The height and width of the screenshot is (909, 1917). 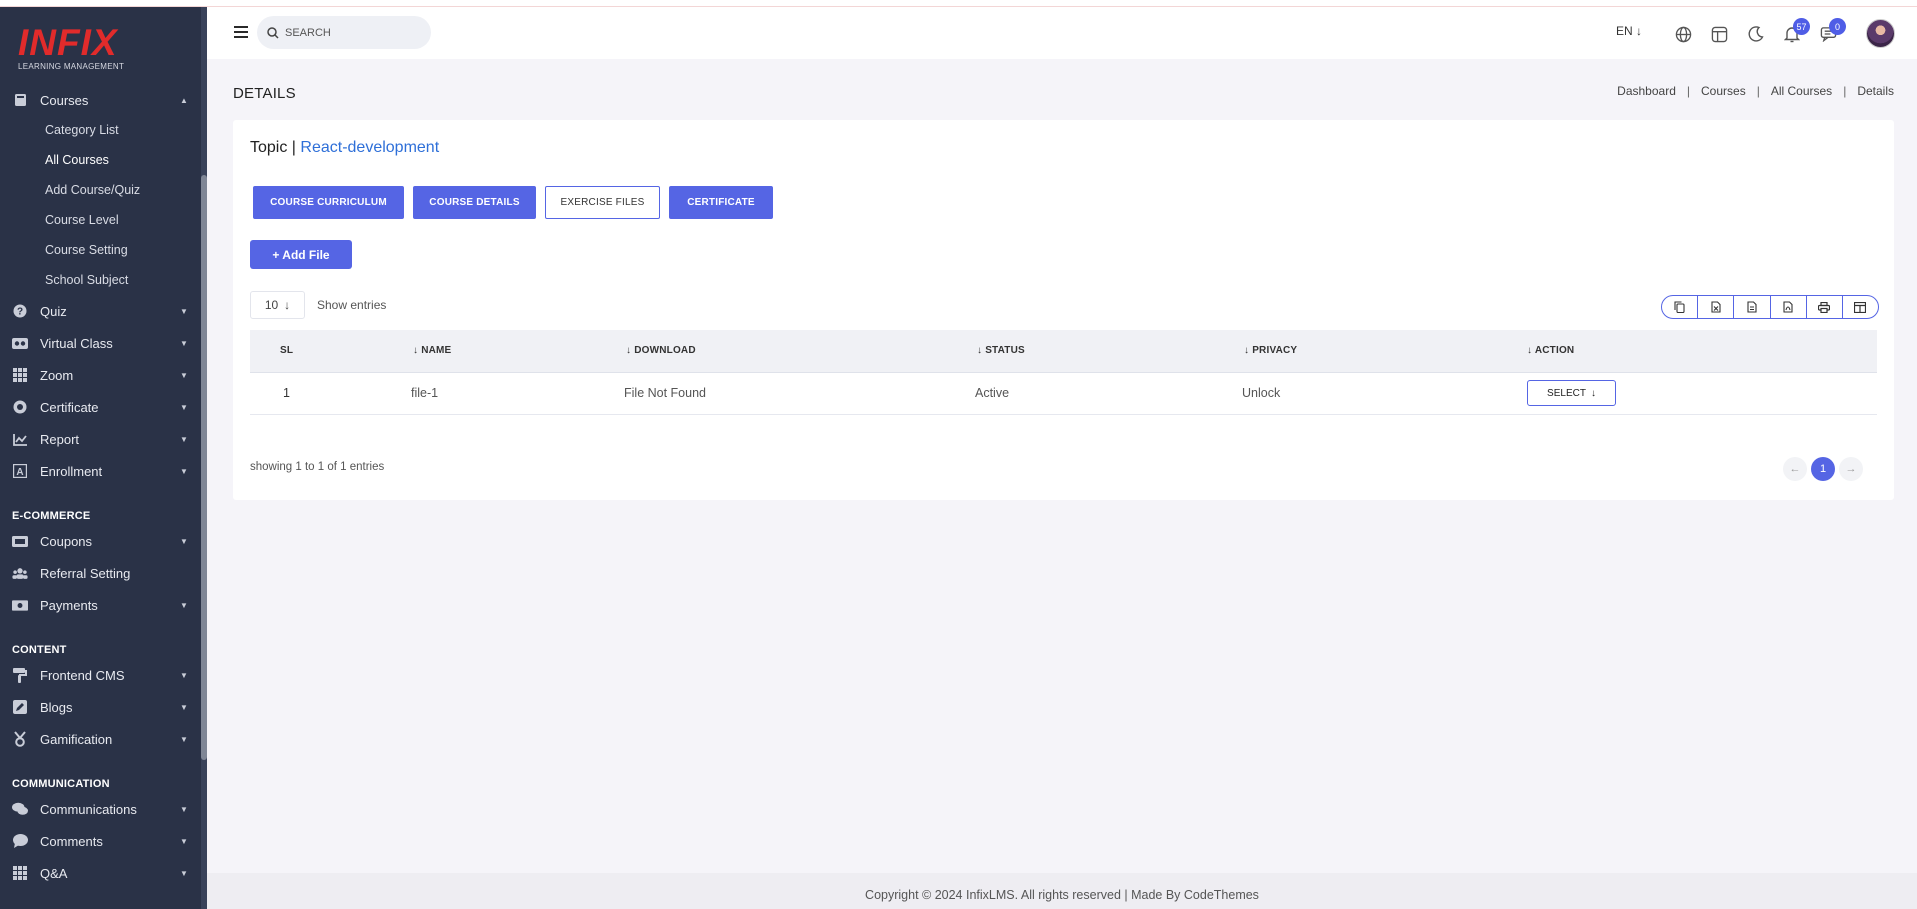 What do you see at coordinates (241, 32) in the screenshot?
I see `hamburger-menu-icon` at bounding box center [241, 32].